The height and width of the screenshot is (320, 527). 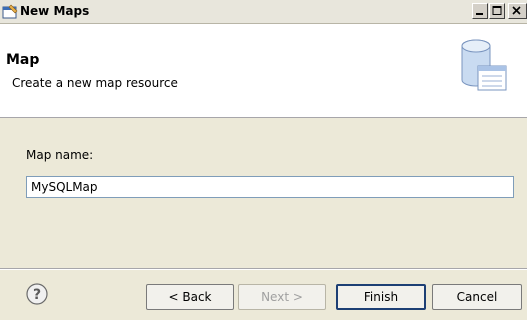 What do you see at coordinates (270, 187) in the screenshot?
I see `map-name-input` at bounding box center [270, 187].